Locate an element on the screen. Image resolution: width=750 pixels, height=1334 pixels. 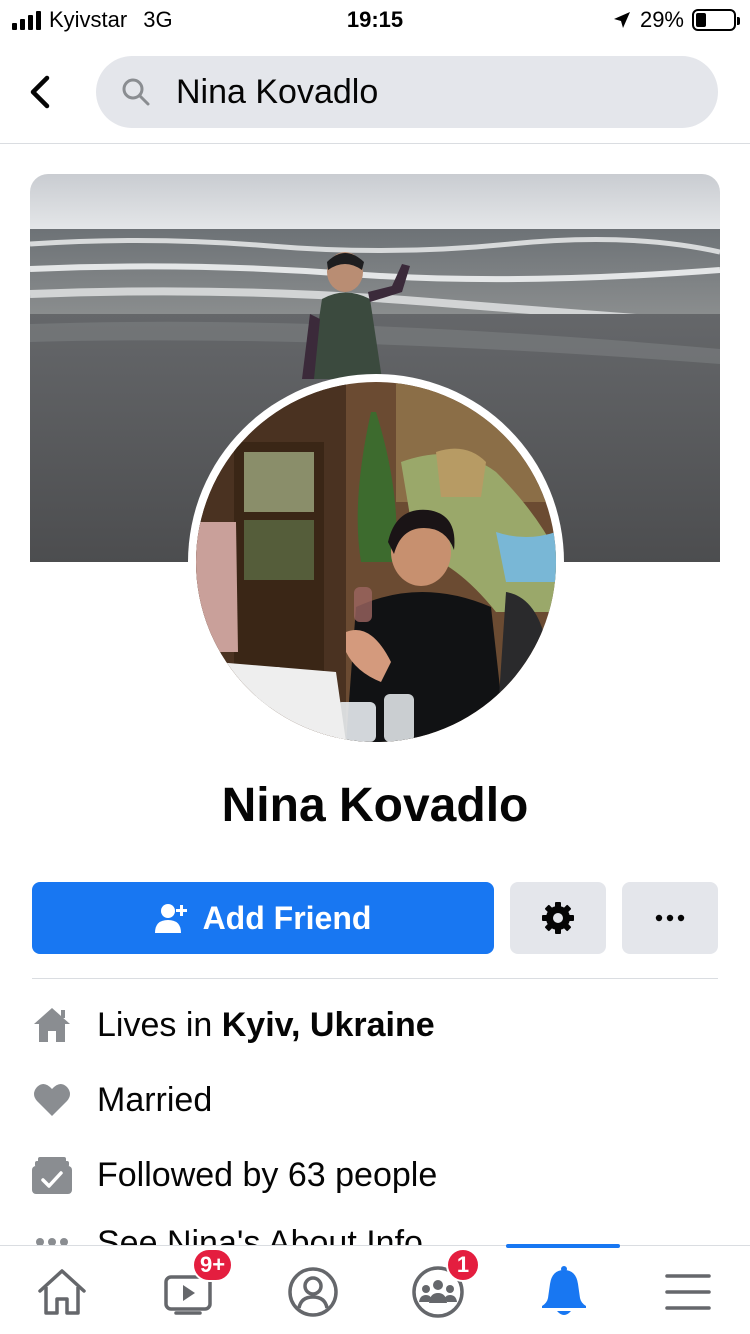
search-bar: Nina Kovadlo is located at coordinates (407, 92).